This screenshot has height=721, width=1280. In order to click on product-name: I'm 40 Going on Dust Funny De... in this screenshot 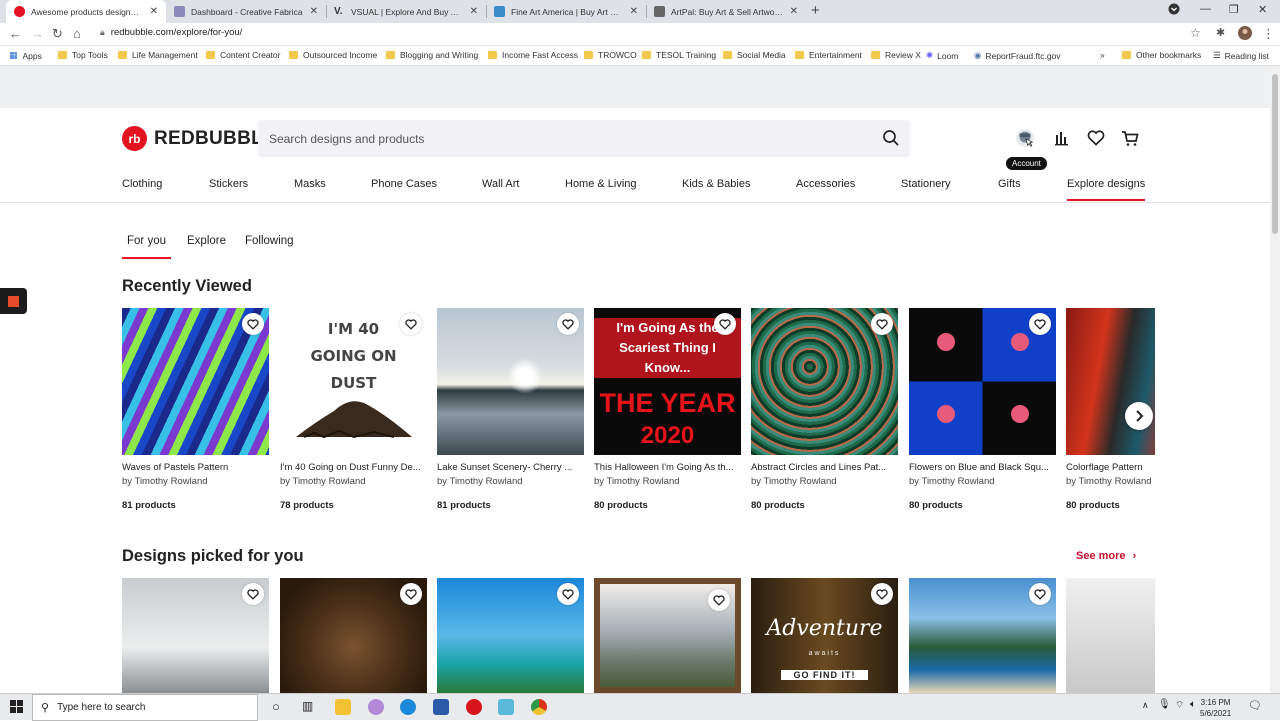, I will do `click(353, 467)`.